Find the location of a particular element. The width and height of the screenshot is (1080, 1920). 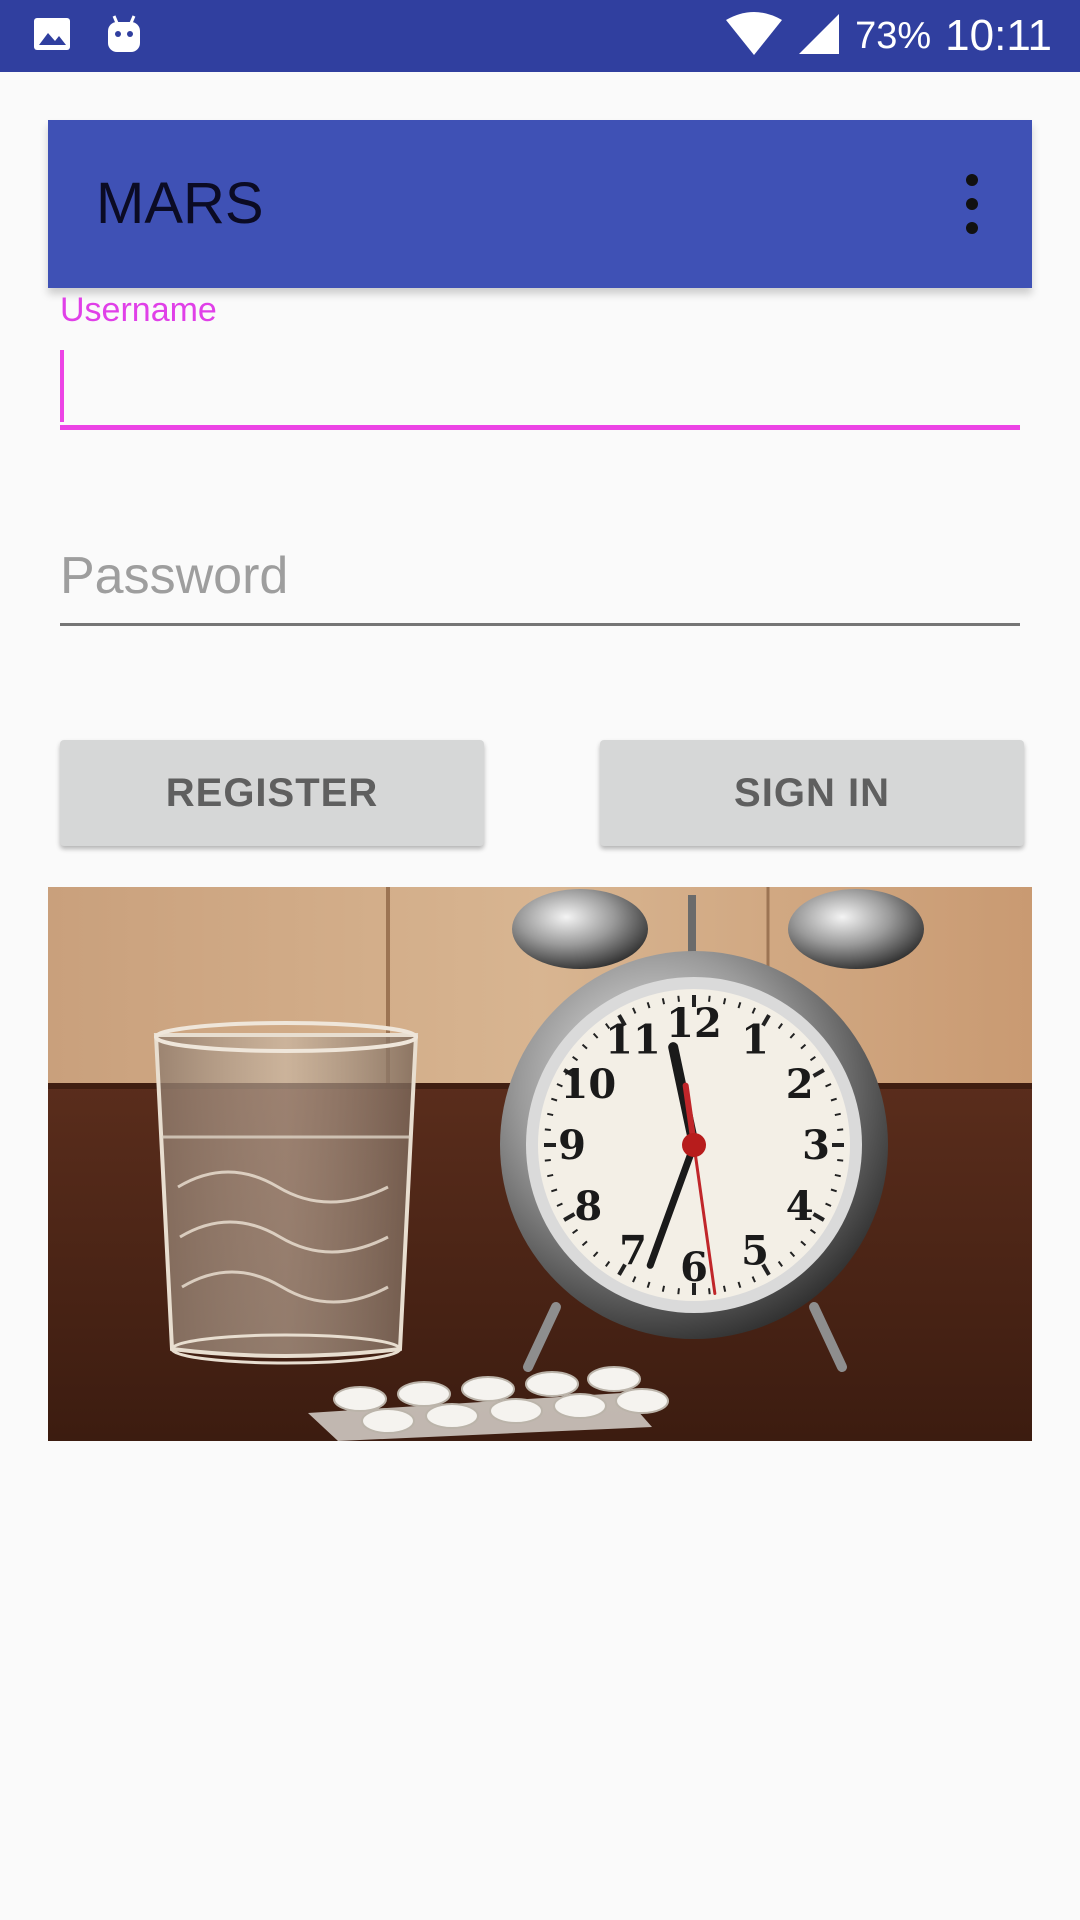

app-bar: MARS is located at coordinates (540, 204).